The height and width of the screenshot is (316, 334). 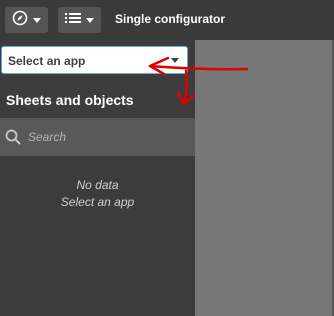 I want to click on annotation-arrow-vertical, so click(x=185, y=87).